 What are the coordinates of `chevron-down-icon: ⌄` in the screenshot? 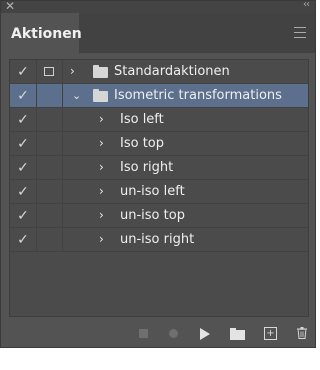 It's located at (76, 95).